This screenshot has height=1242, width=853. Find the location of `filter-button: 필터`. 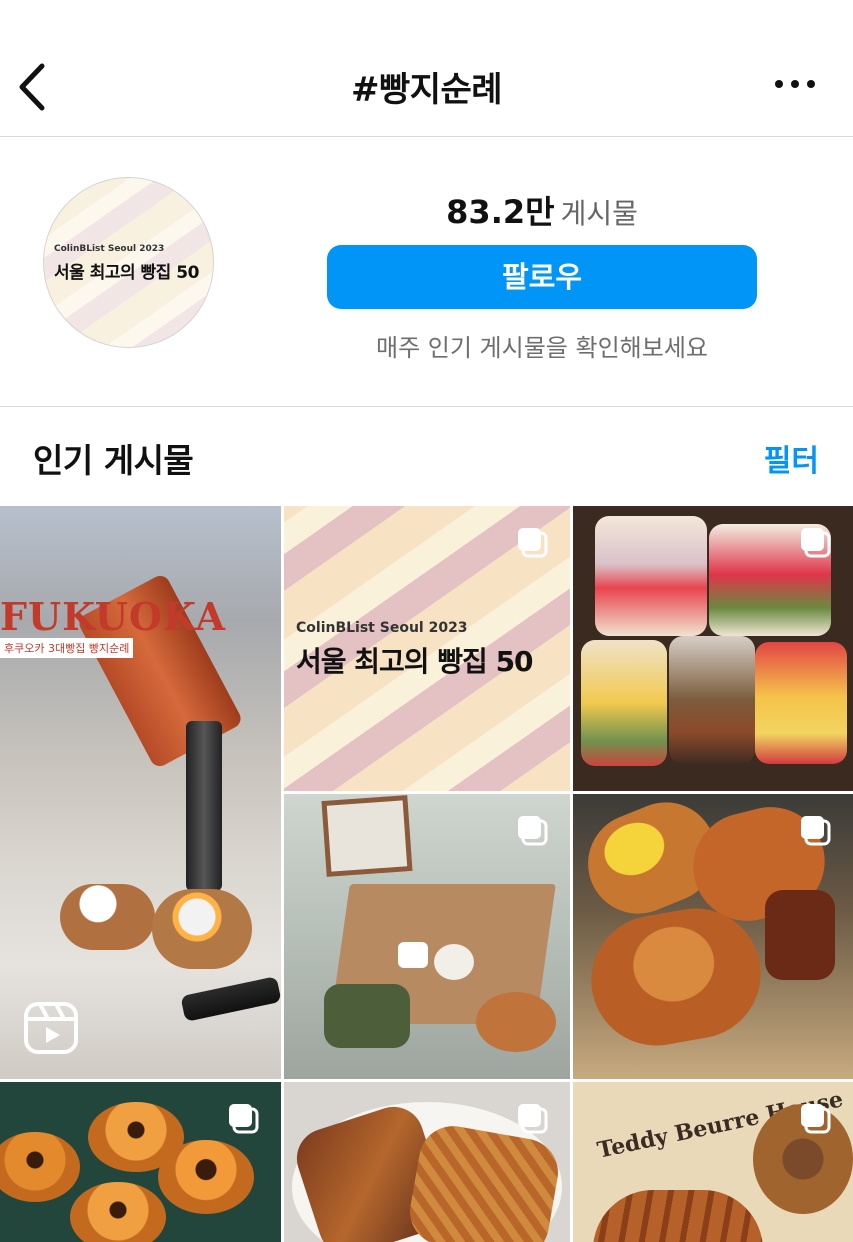

filter-button: 필터 is located at coordinates (791, 458).